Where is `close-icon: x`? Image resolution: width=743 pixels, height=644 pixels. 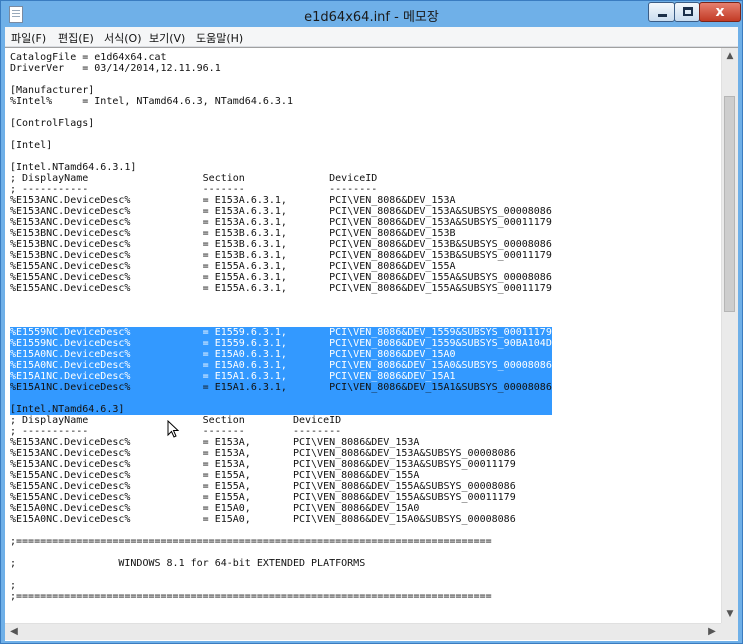 close-icon: x is located at coordinates (720, 12).